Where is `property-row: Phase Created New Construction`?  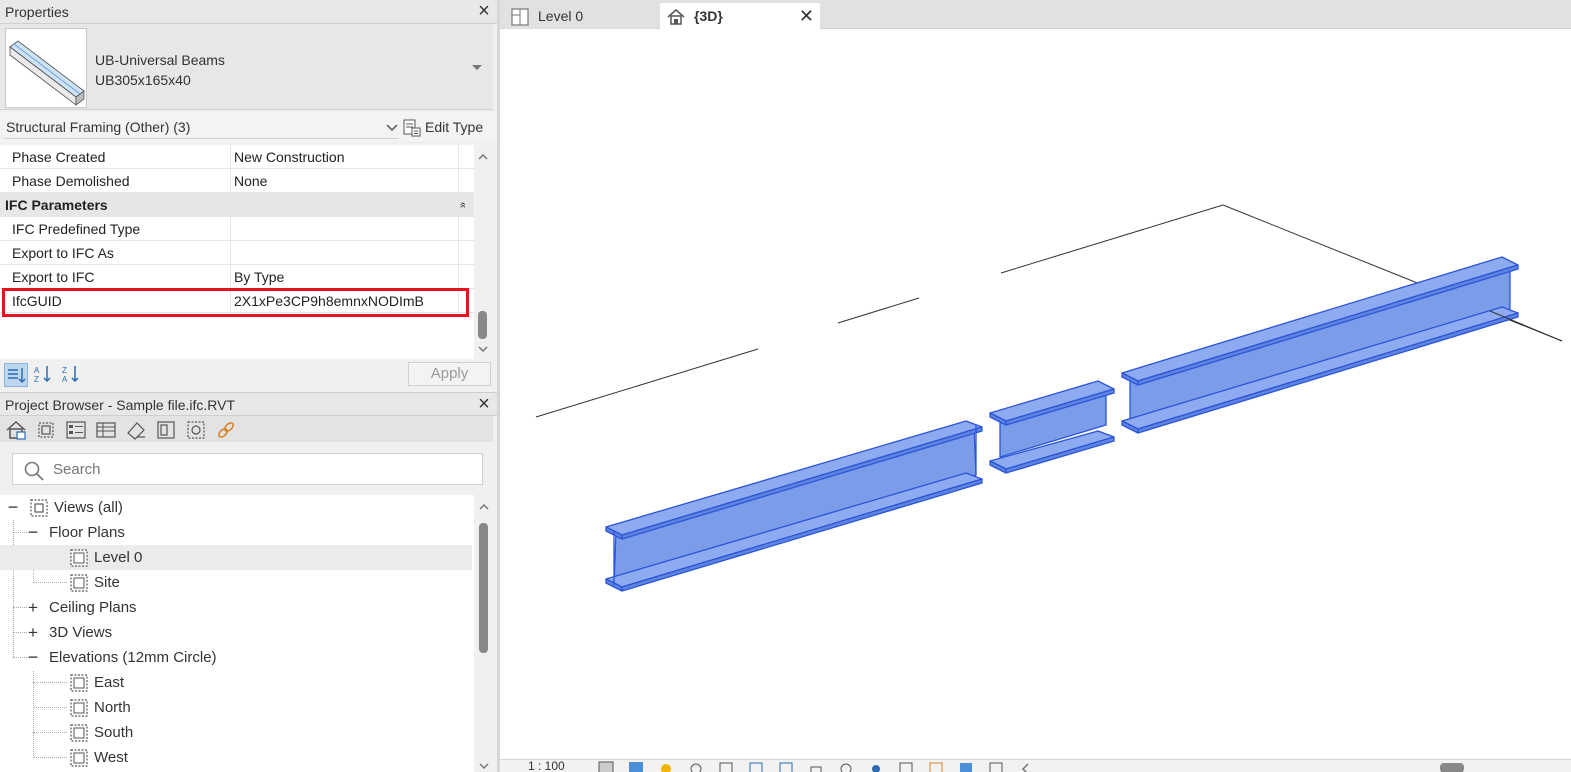 property-row: Phase Created New Construction is located at coordinates (237, 157).